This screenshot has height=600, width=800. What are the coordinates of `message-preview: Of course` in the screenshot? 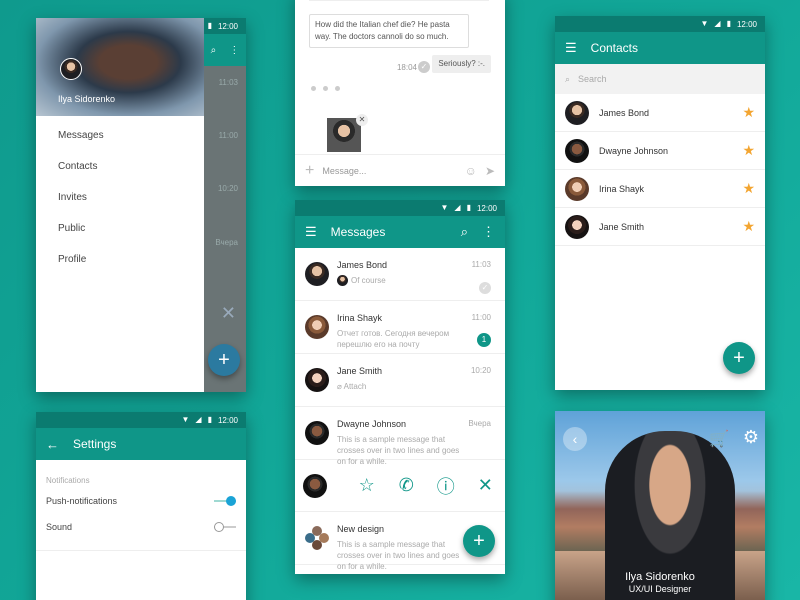 It's located at (368, 280).